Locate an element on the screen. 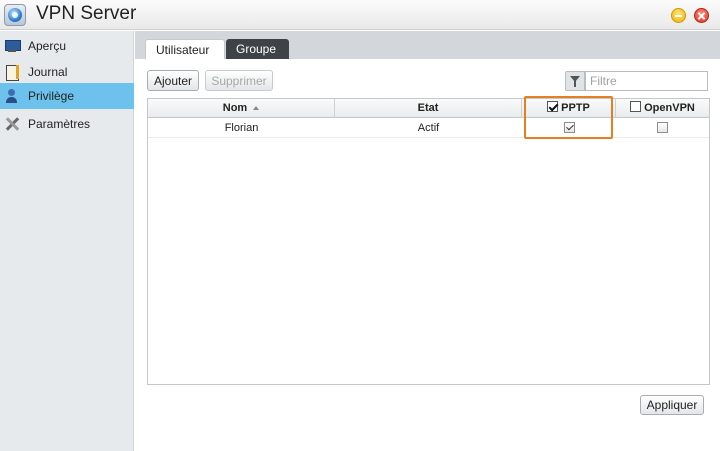 Image resolution: width=720 pixels, height=451 pixels. openvpn-checkbox is located at coordinates (662, 127).